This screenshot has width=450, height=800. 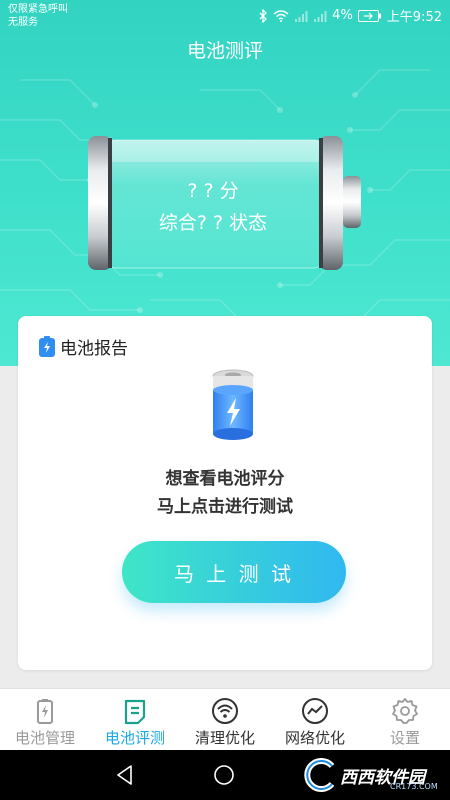 I want to click on nav-label: 电池管理, so click(x=44, y=738).